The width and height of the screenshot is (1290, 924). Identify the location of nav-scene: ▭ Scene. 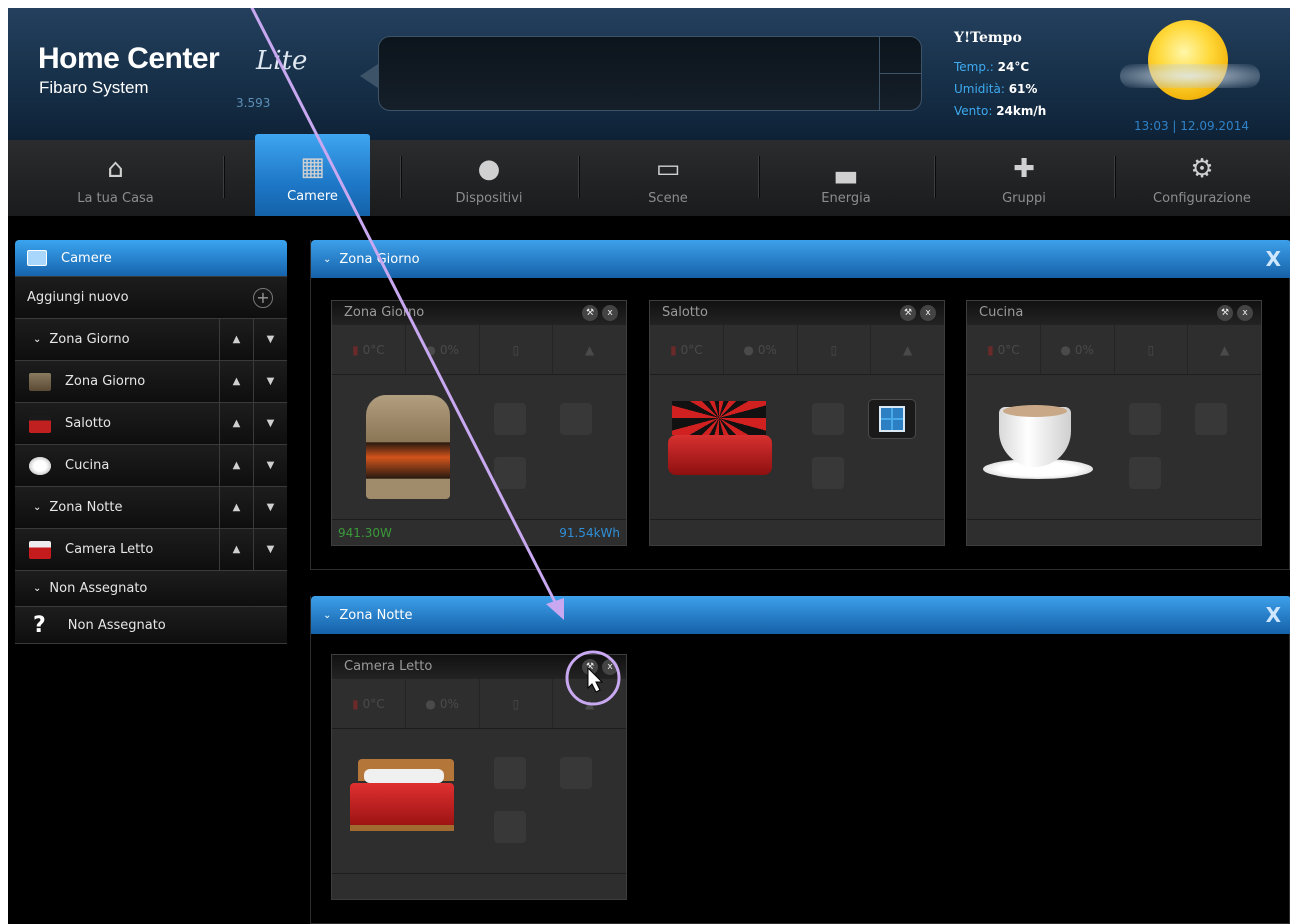
(668, 178).